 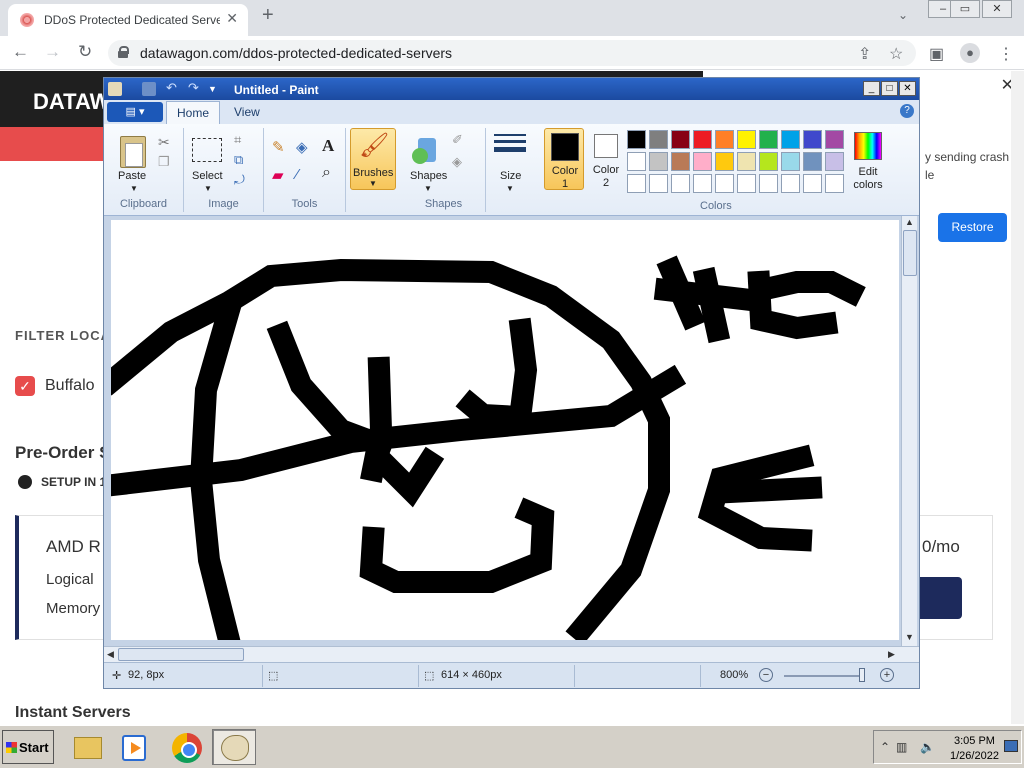 I want to click on help-icon: ?, so click(x=907, y=111).